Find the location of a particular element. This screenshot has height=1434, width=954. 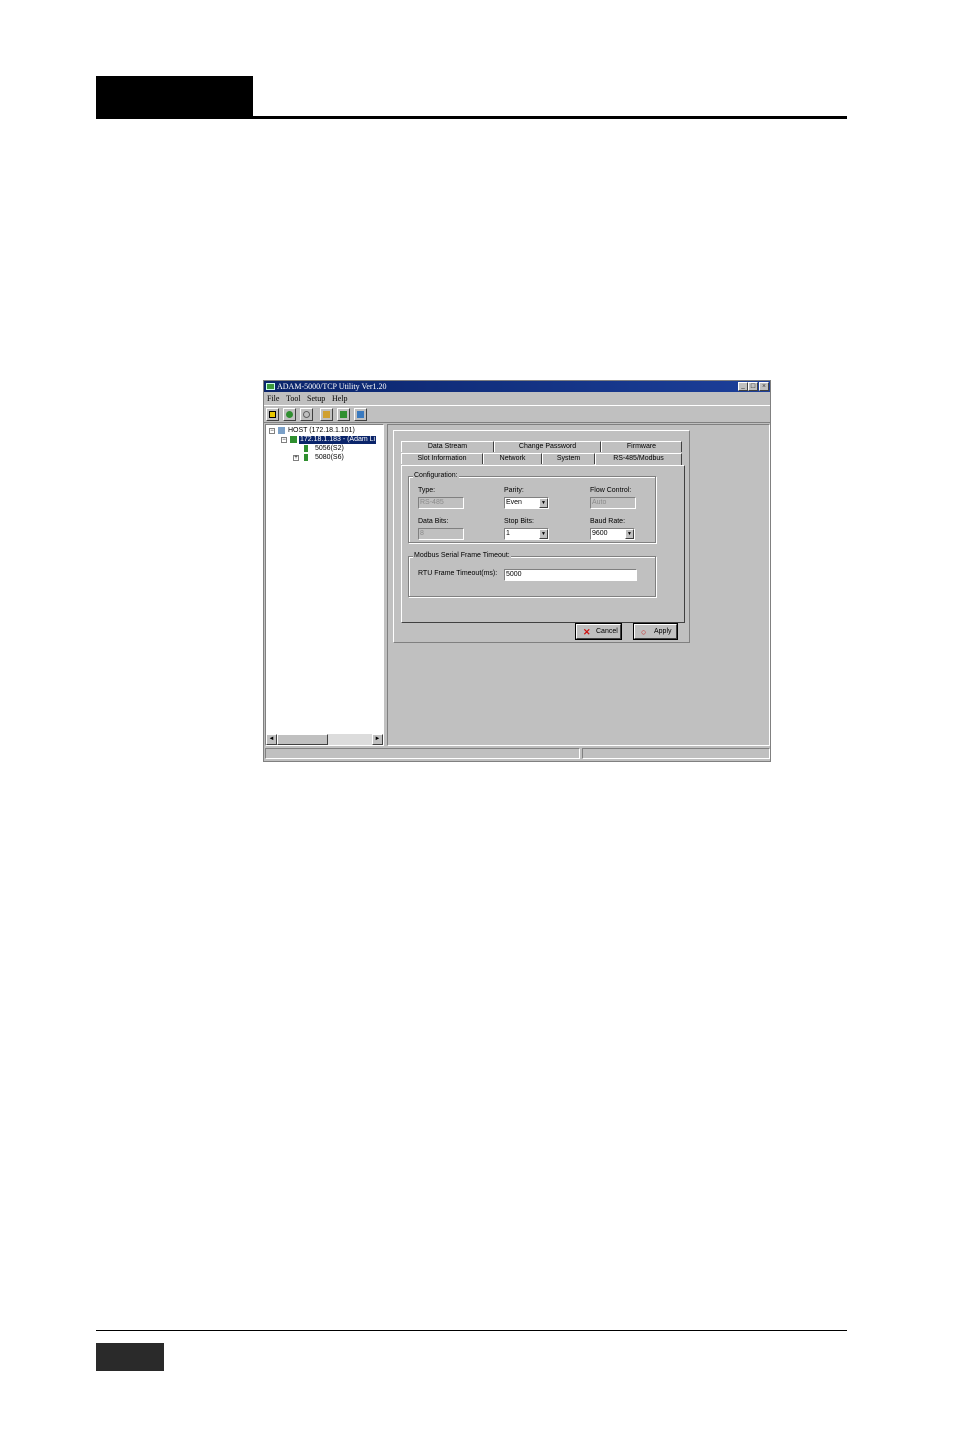

cancel-button: ✕ Cancel is located at coordinates (598, 631).